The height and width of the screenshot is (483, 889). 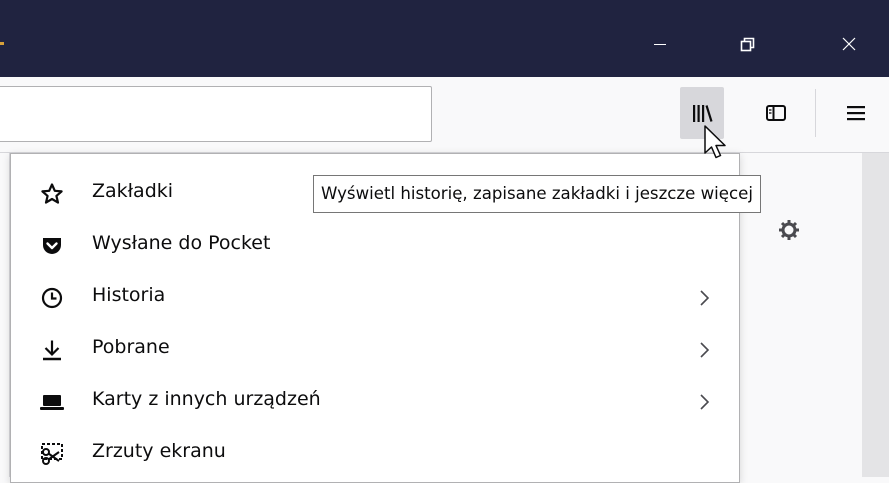 What do you see at coordinates (375, 402) in the screenshot?
I see `menu-item-synced-tabs: Karty z innych urządzeń` at bounding box center [375, 402].